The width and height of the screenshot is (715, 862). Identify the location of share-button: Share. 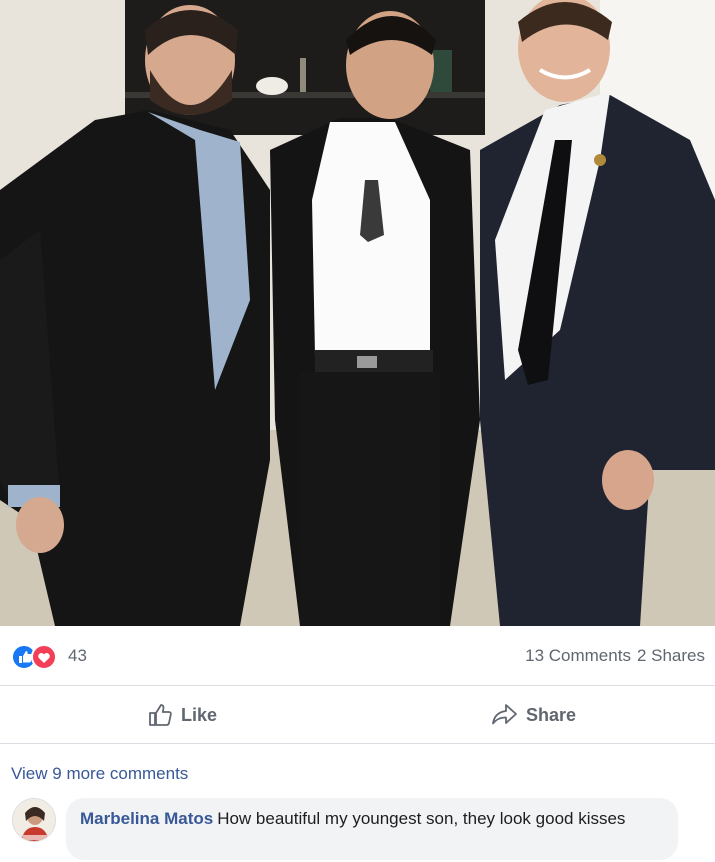
(533, 715).